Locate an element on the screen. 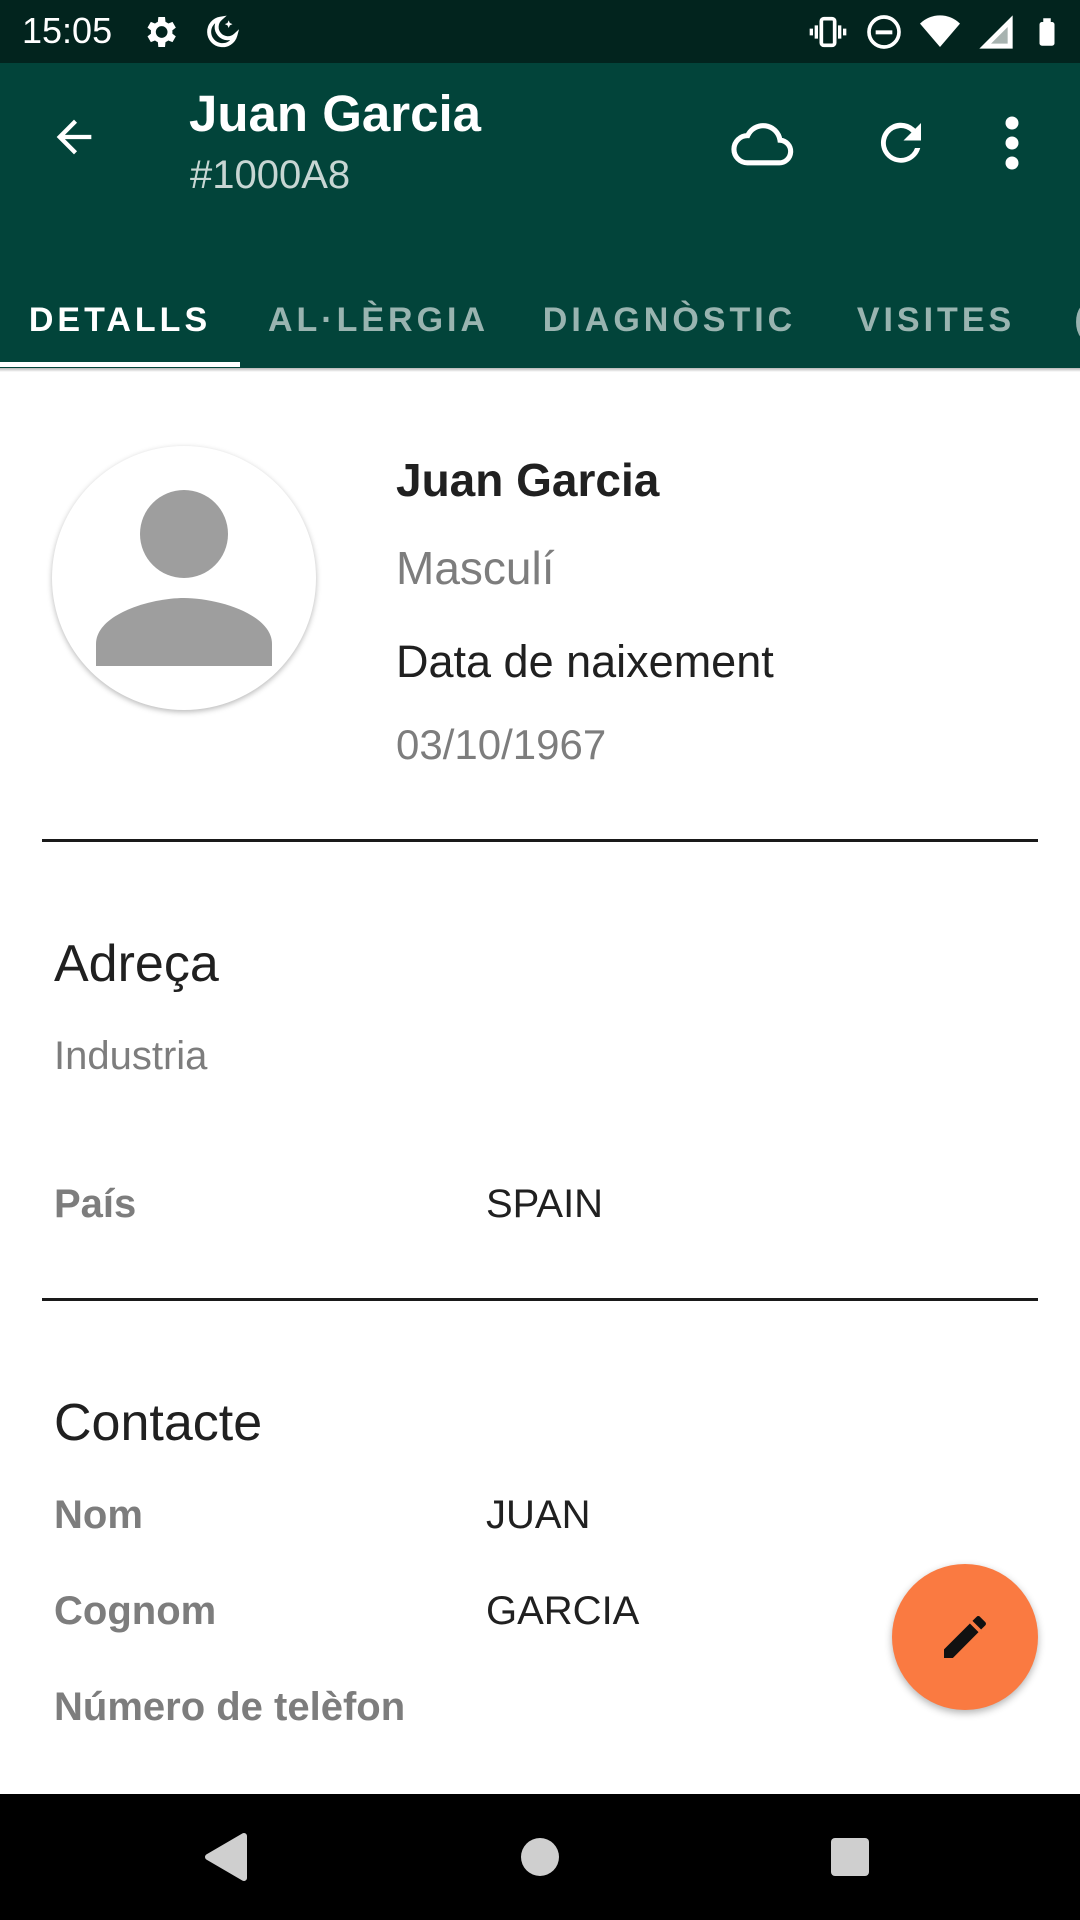 The height and width of the screenshot is (1920, 1080). tab-overflow-partial: ( is located at coordinates (1076, 328).